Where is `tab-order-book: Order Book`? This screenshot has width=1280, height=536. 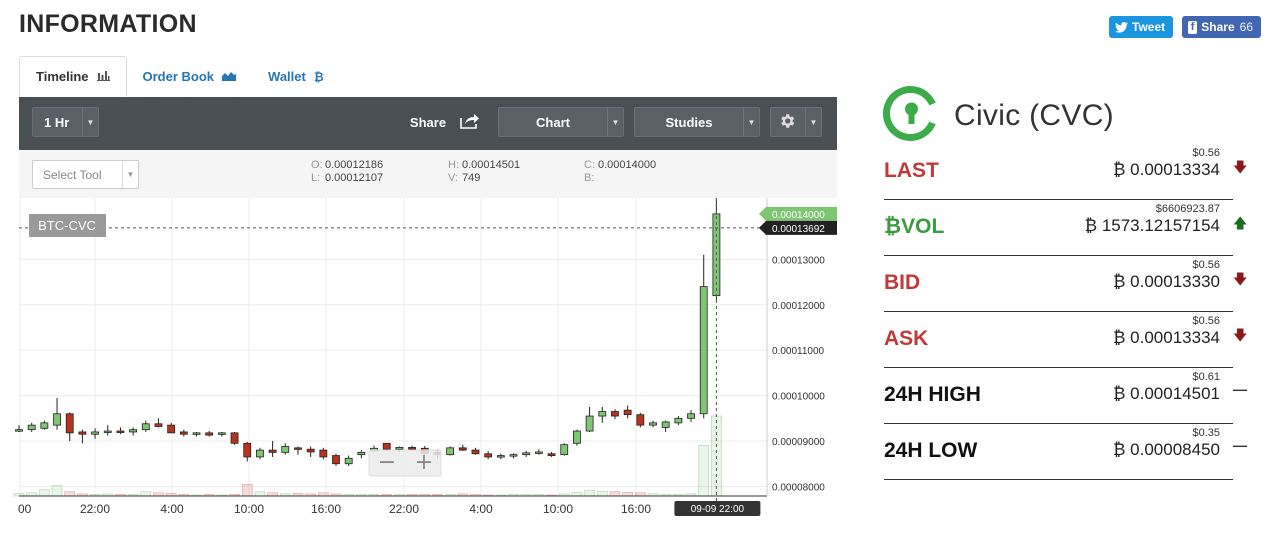
tab-order-book: Order Book is located at coordinates (190, 76).